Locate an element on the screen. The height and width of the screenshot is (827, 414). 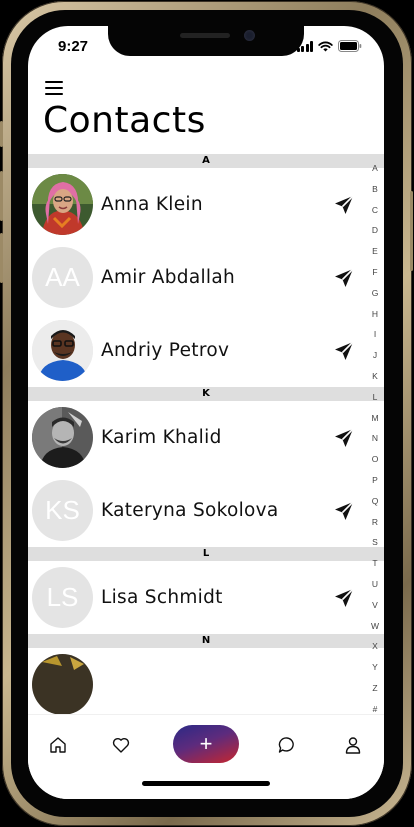
avatar-photo-partial is located at coordinates (62, 684).